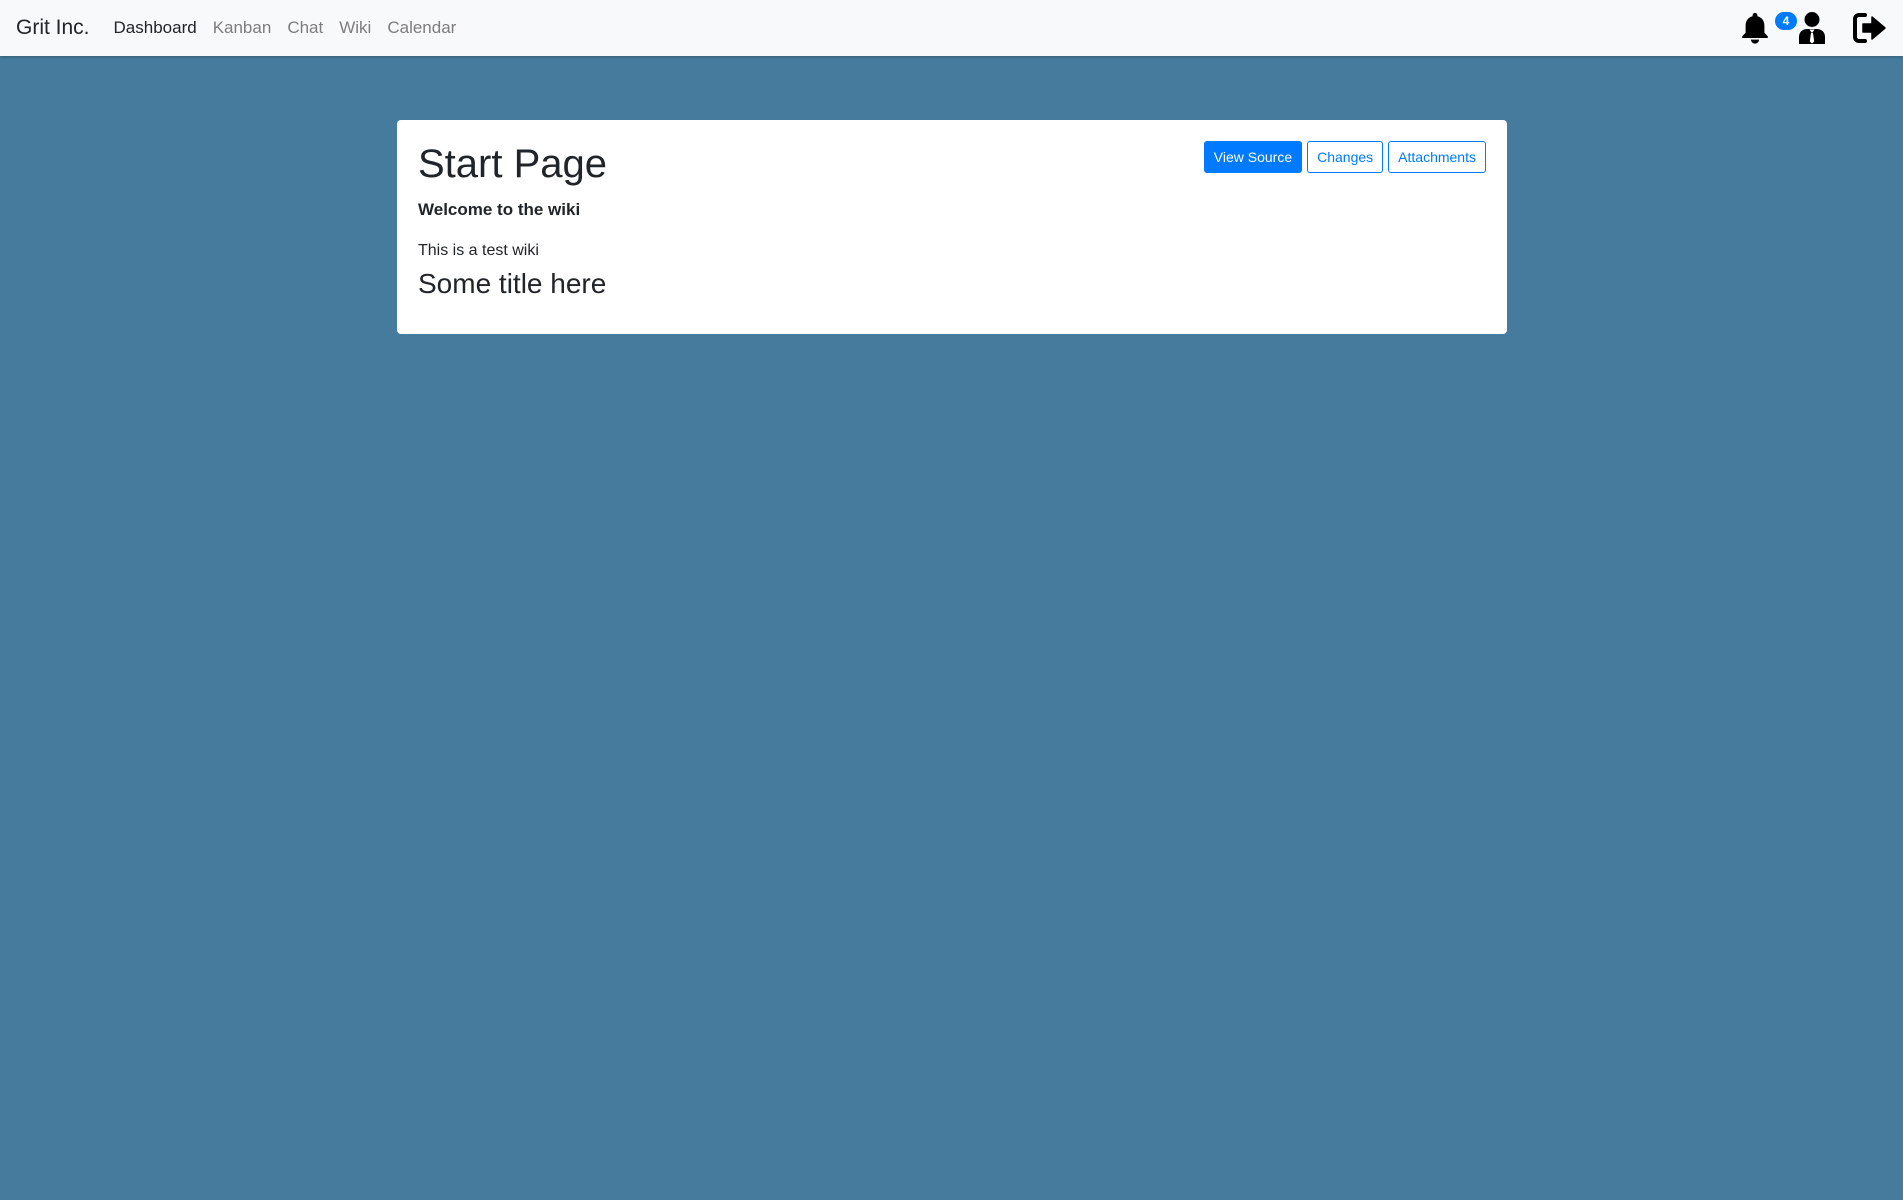 Image resolution: width=1903 pixels, height=1200 pixels. What do you see at coordinates (53, 28) in the screenshot?
I see `brand-logo: Grit Inc.` at bounding box center [53, 28].